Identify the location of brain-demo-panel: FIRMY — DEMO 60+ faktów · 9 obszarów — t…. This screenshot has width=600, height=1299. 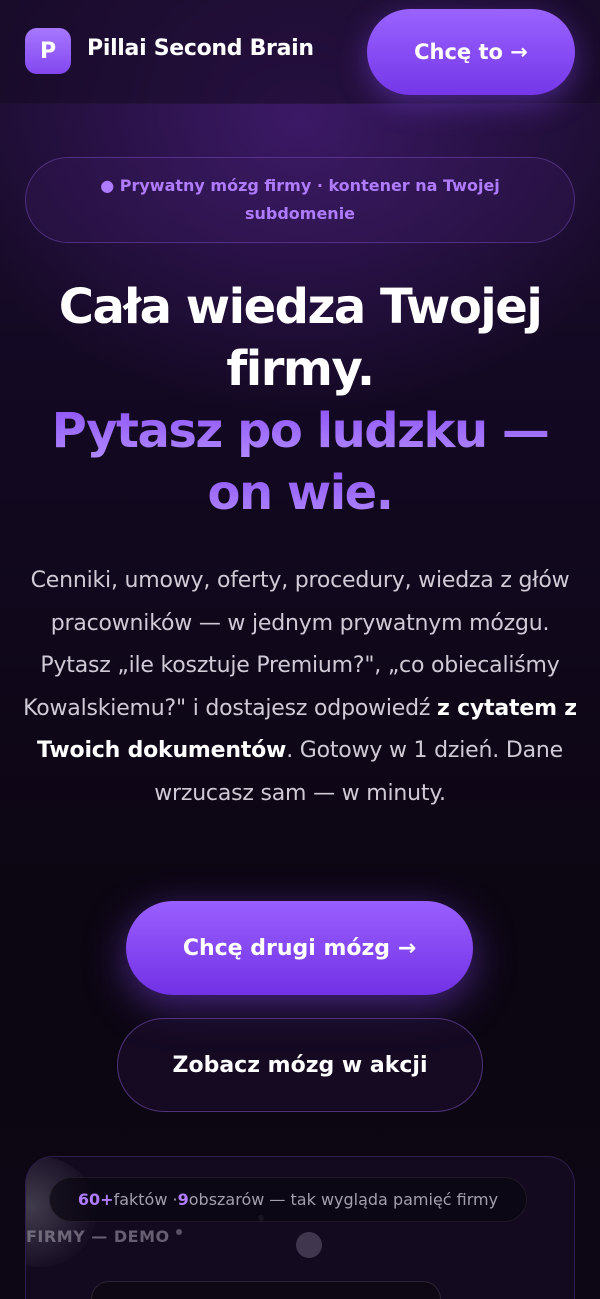
(300, 1227).